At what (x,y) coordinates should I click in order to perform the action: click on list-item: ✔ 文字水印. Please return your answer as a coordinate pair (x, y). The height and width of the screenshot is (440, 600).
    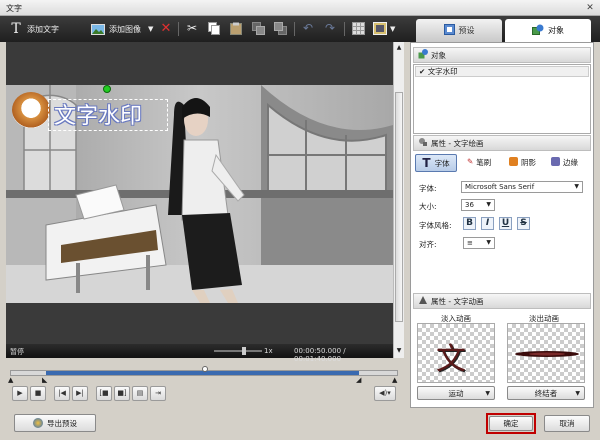
    Looking at the image, I should click on (502, 71).